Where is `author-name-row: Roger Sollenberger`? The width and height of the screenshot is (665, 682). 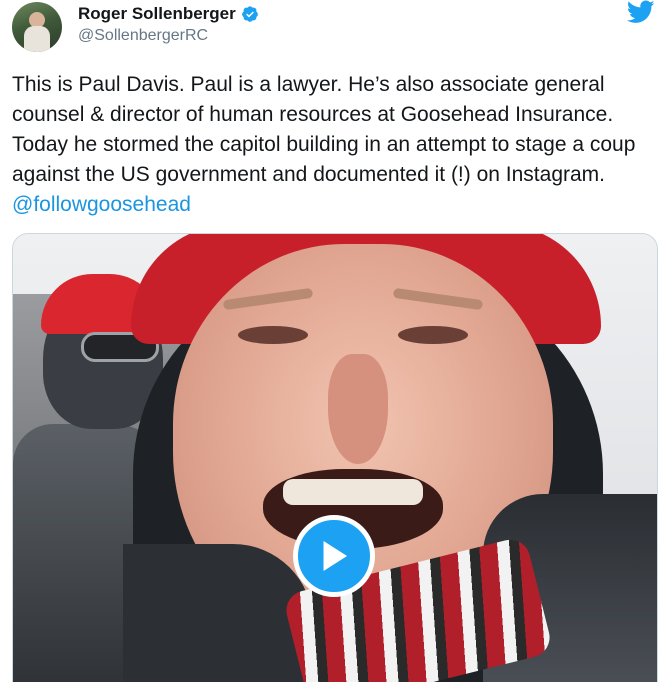
author-name-row: Roger Sollenberger is located at coordinates (168, 14).